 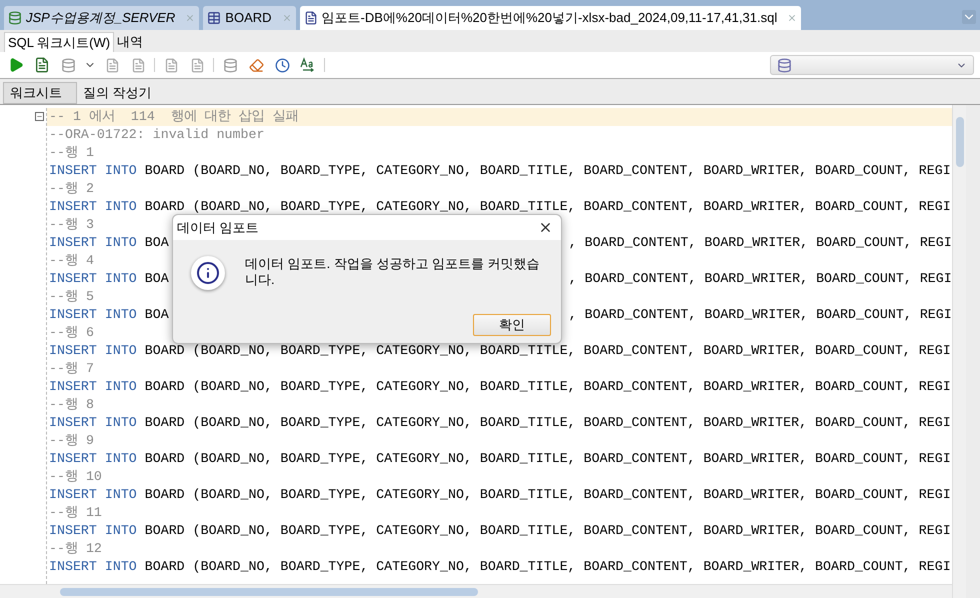 What do you see at coordinates (218, 227) in the screenshot?
I see `dialog-title: 데이터 임포트` at bounding box center [218, 227].